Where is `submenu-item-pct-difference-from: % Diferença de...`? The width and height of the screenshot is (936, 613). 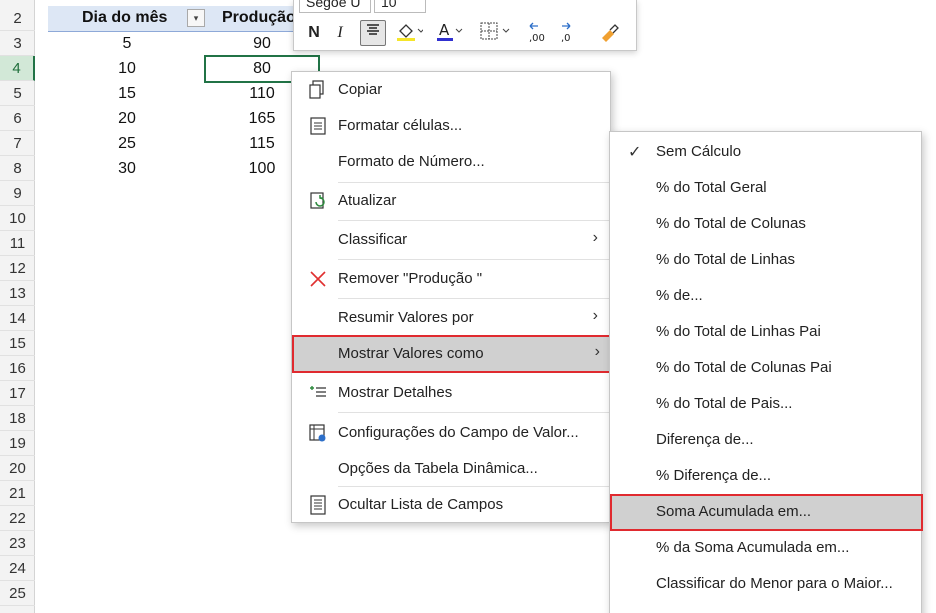 submenu-item-pct-difference-from: % Diferença de... is located at coordinates (765, 475).